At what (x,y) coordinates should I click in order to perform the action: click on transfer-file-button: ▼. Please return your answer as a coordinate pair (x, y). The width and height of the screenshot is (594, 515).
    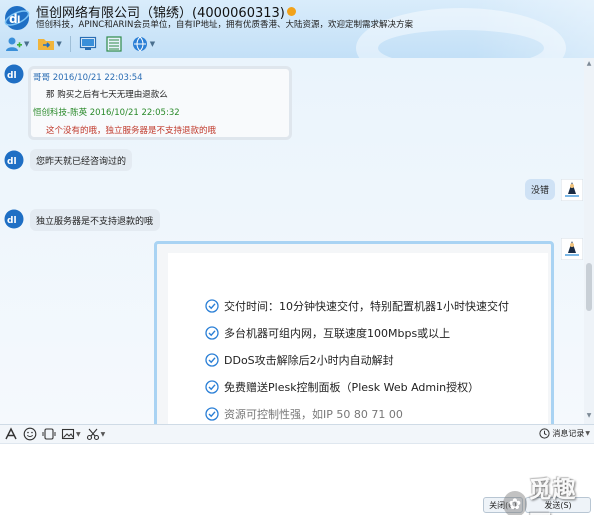
    Looking at the image, I should click on (49, 44).